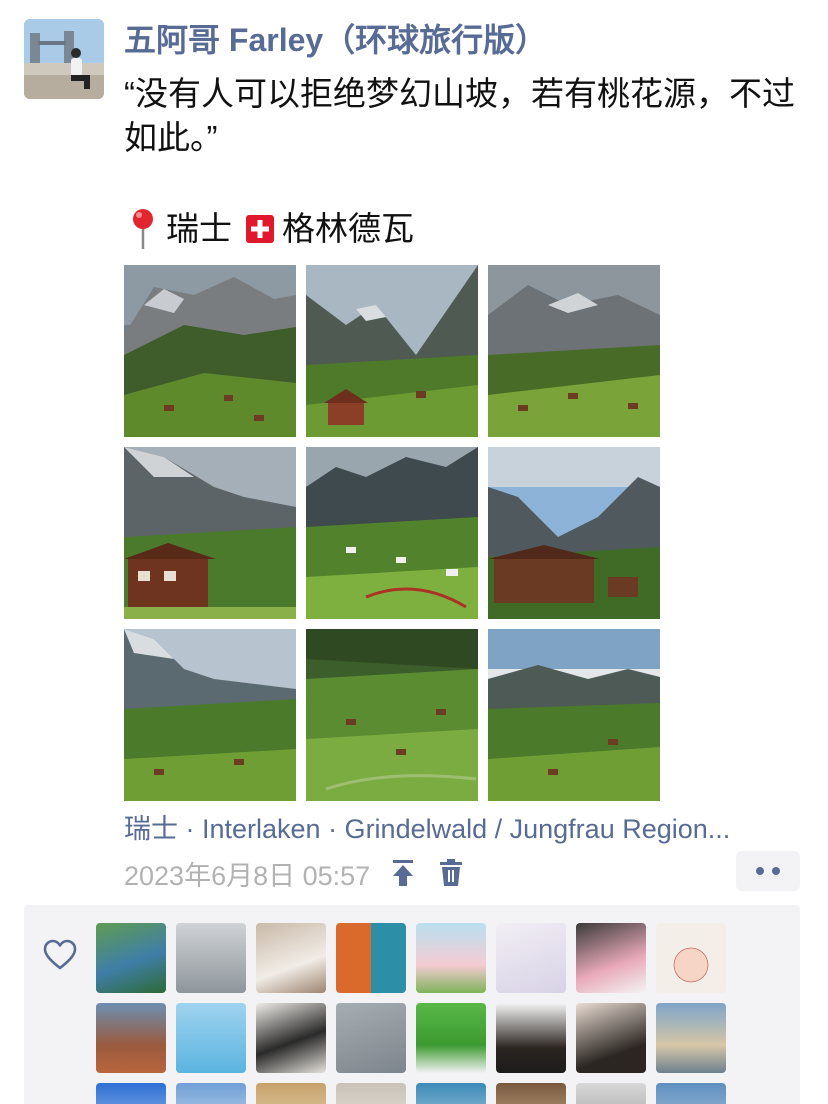 Image resolution: width=828 pixels, height=1104 pixels. I want to click on avatar-image, so click(64, 59).